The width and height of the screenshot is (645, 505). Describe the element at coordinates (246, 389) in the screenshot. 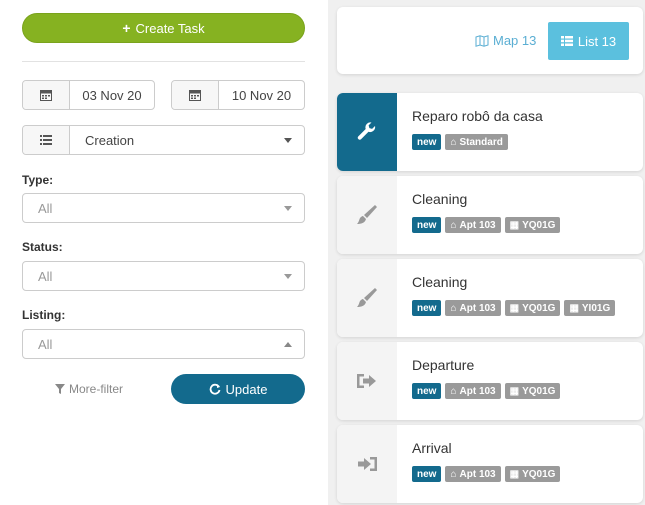

I see `update-label: Update` at that location.